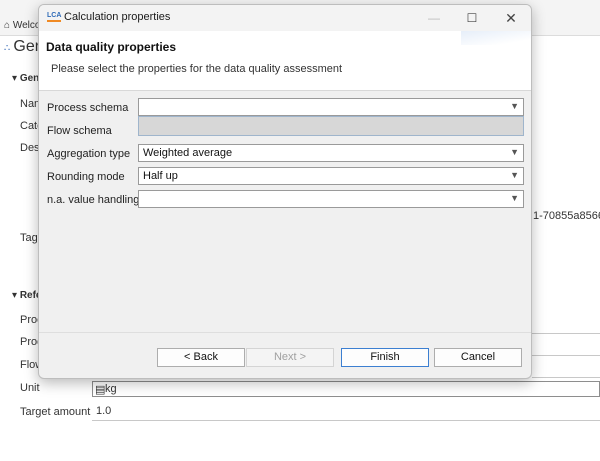  Describe the element at coordinates (160, 176) in the screenshot. I see `rounding-mode-value: Half up` at that location.